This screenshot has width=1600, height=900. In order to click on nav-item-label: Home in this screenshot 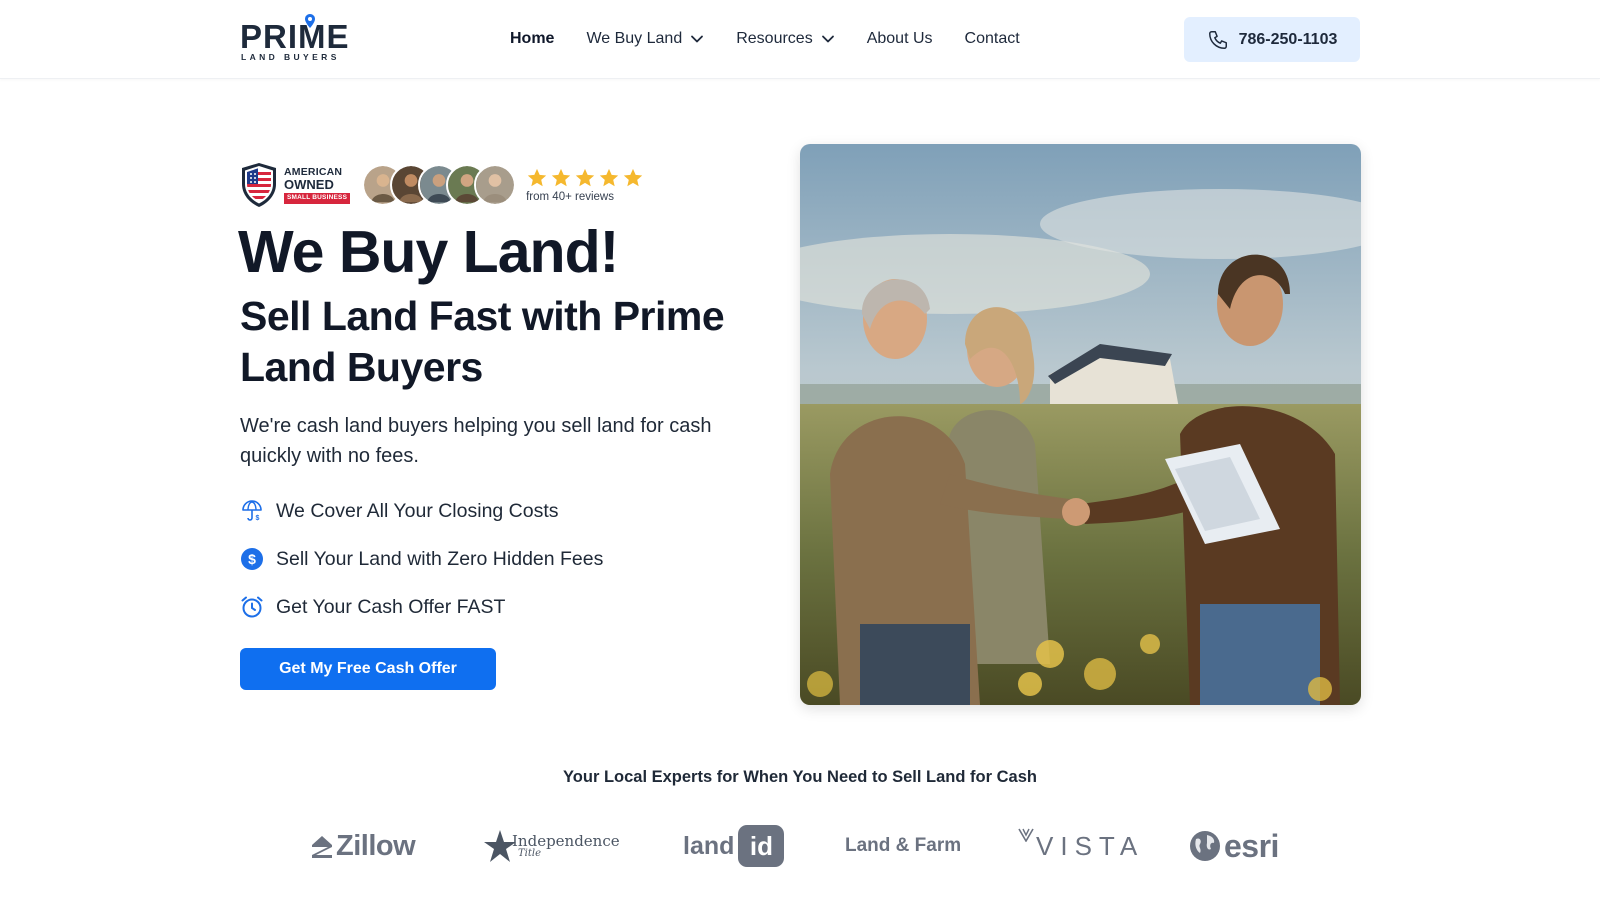, I will do `click(532, 38)`.